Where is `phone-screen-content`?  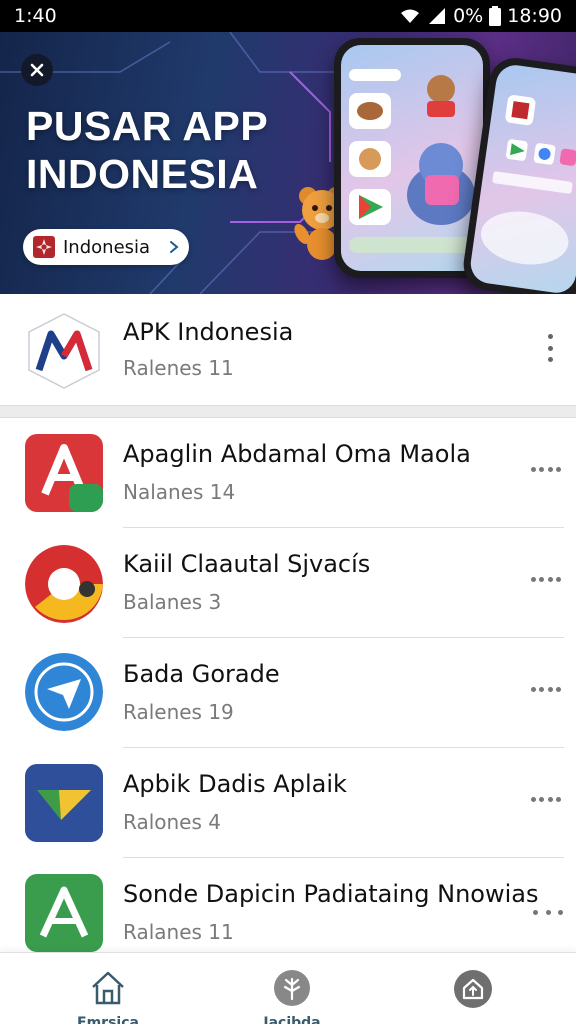 phone-screen-content is located at coordinates (412, 161).